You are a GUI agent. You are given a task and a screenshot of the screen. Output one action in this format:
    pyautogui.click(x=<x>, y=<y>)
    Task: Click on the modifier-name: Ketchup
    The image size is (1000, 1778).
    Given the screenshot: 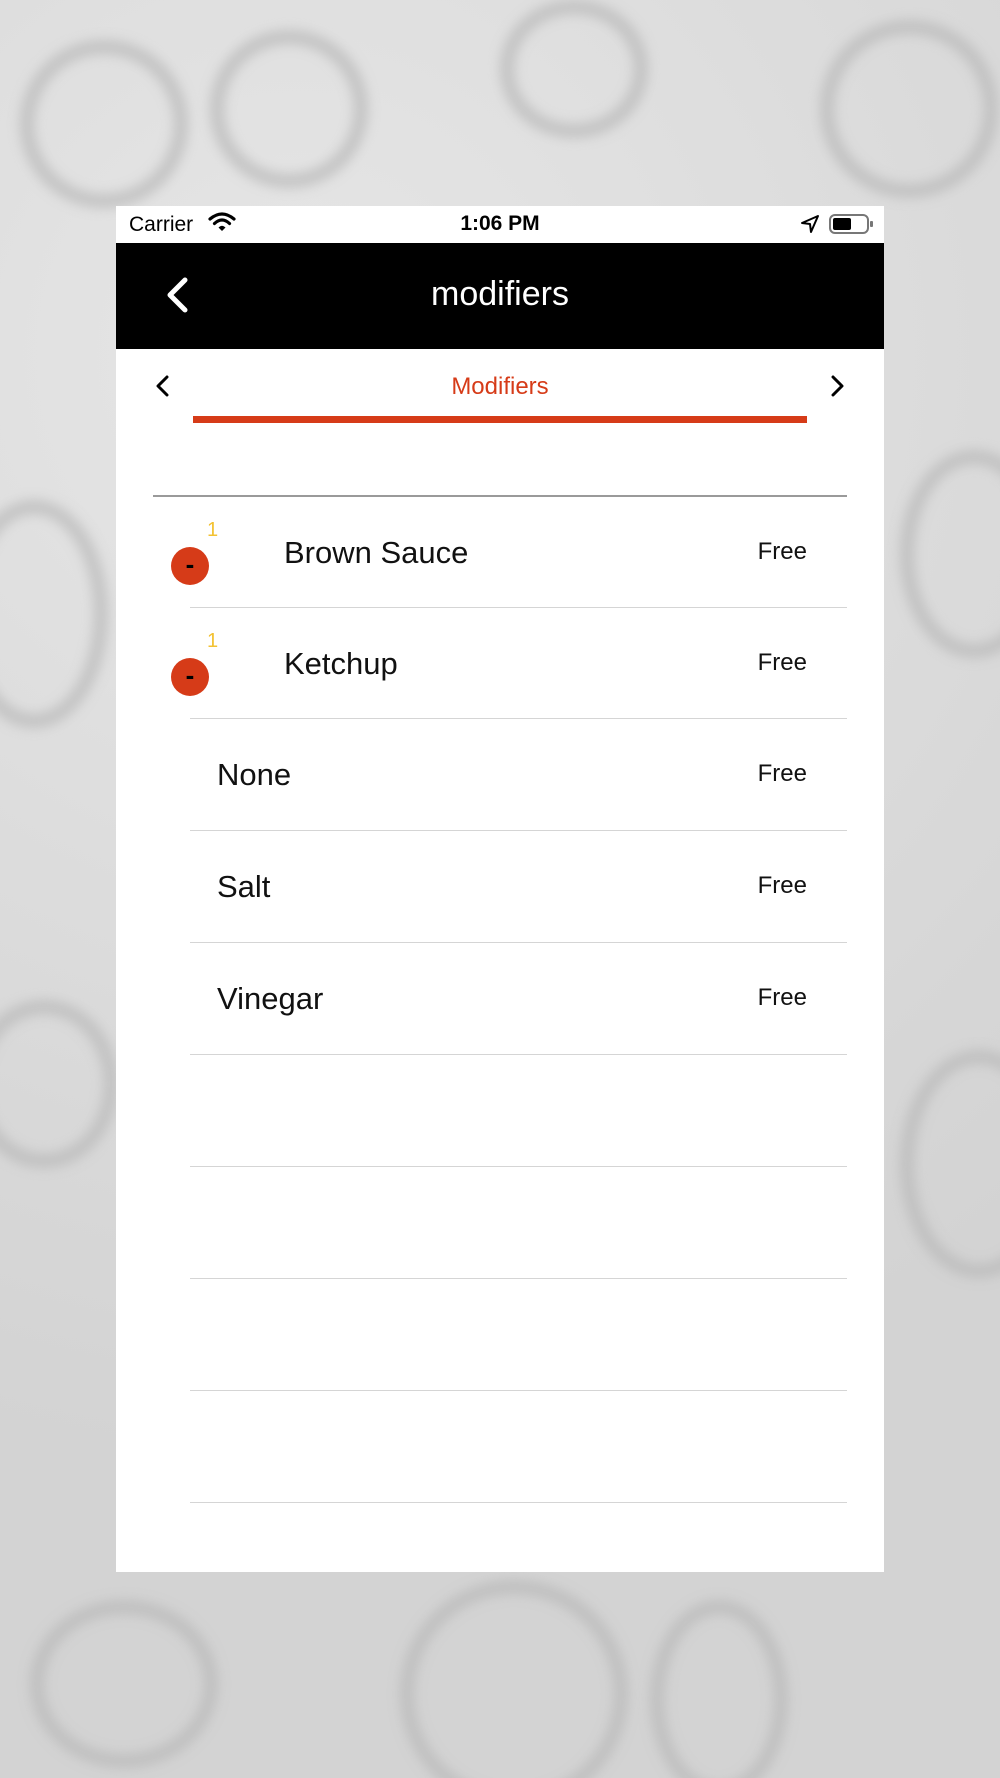 What is the action you would take?
    pyautogui.click(x=341, y=663)
    